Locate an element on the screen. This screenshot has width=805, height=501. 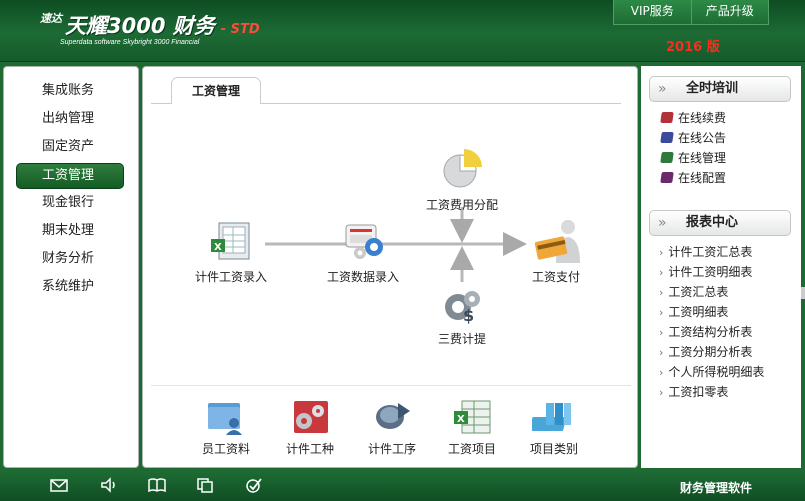
online-notice-link: 在线公告 is located at coordinates (730, 138).